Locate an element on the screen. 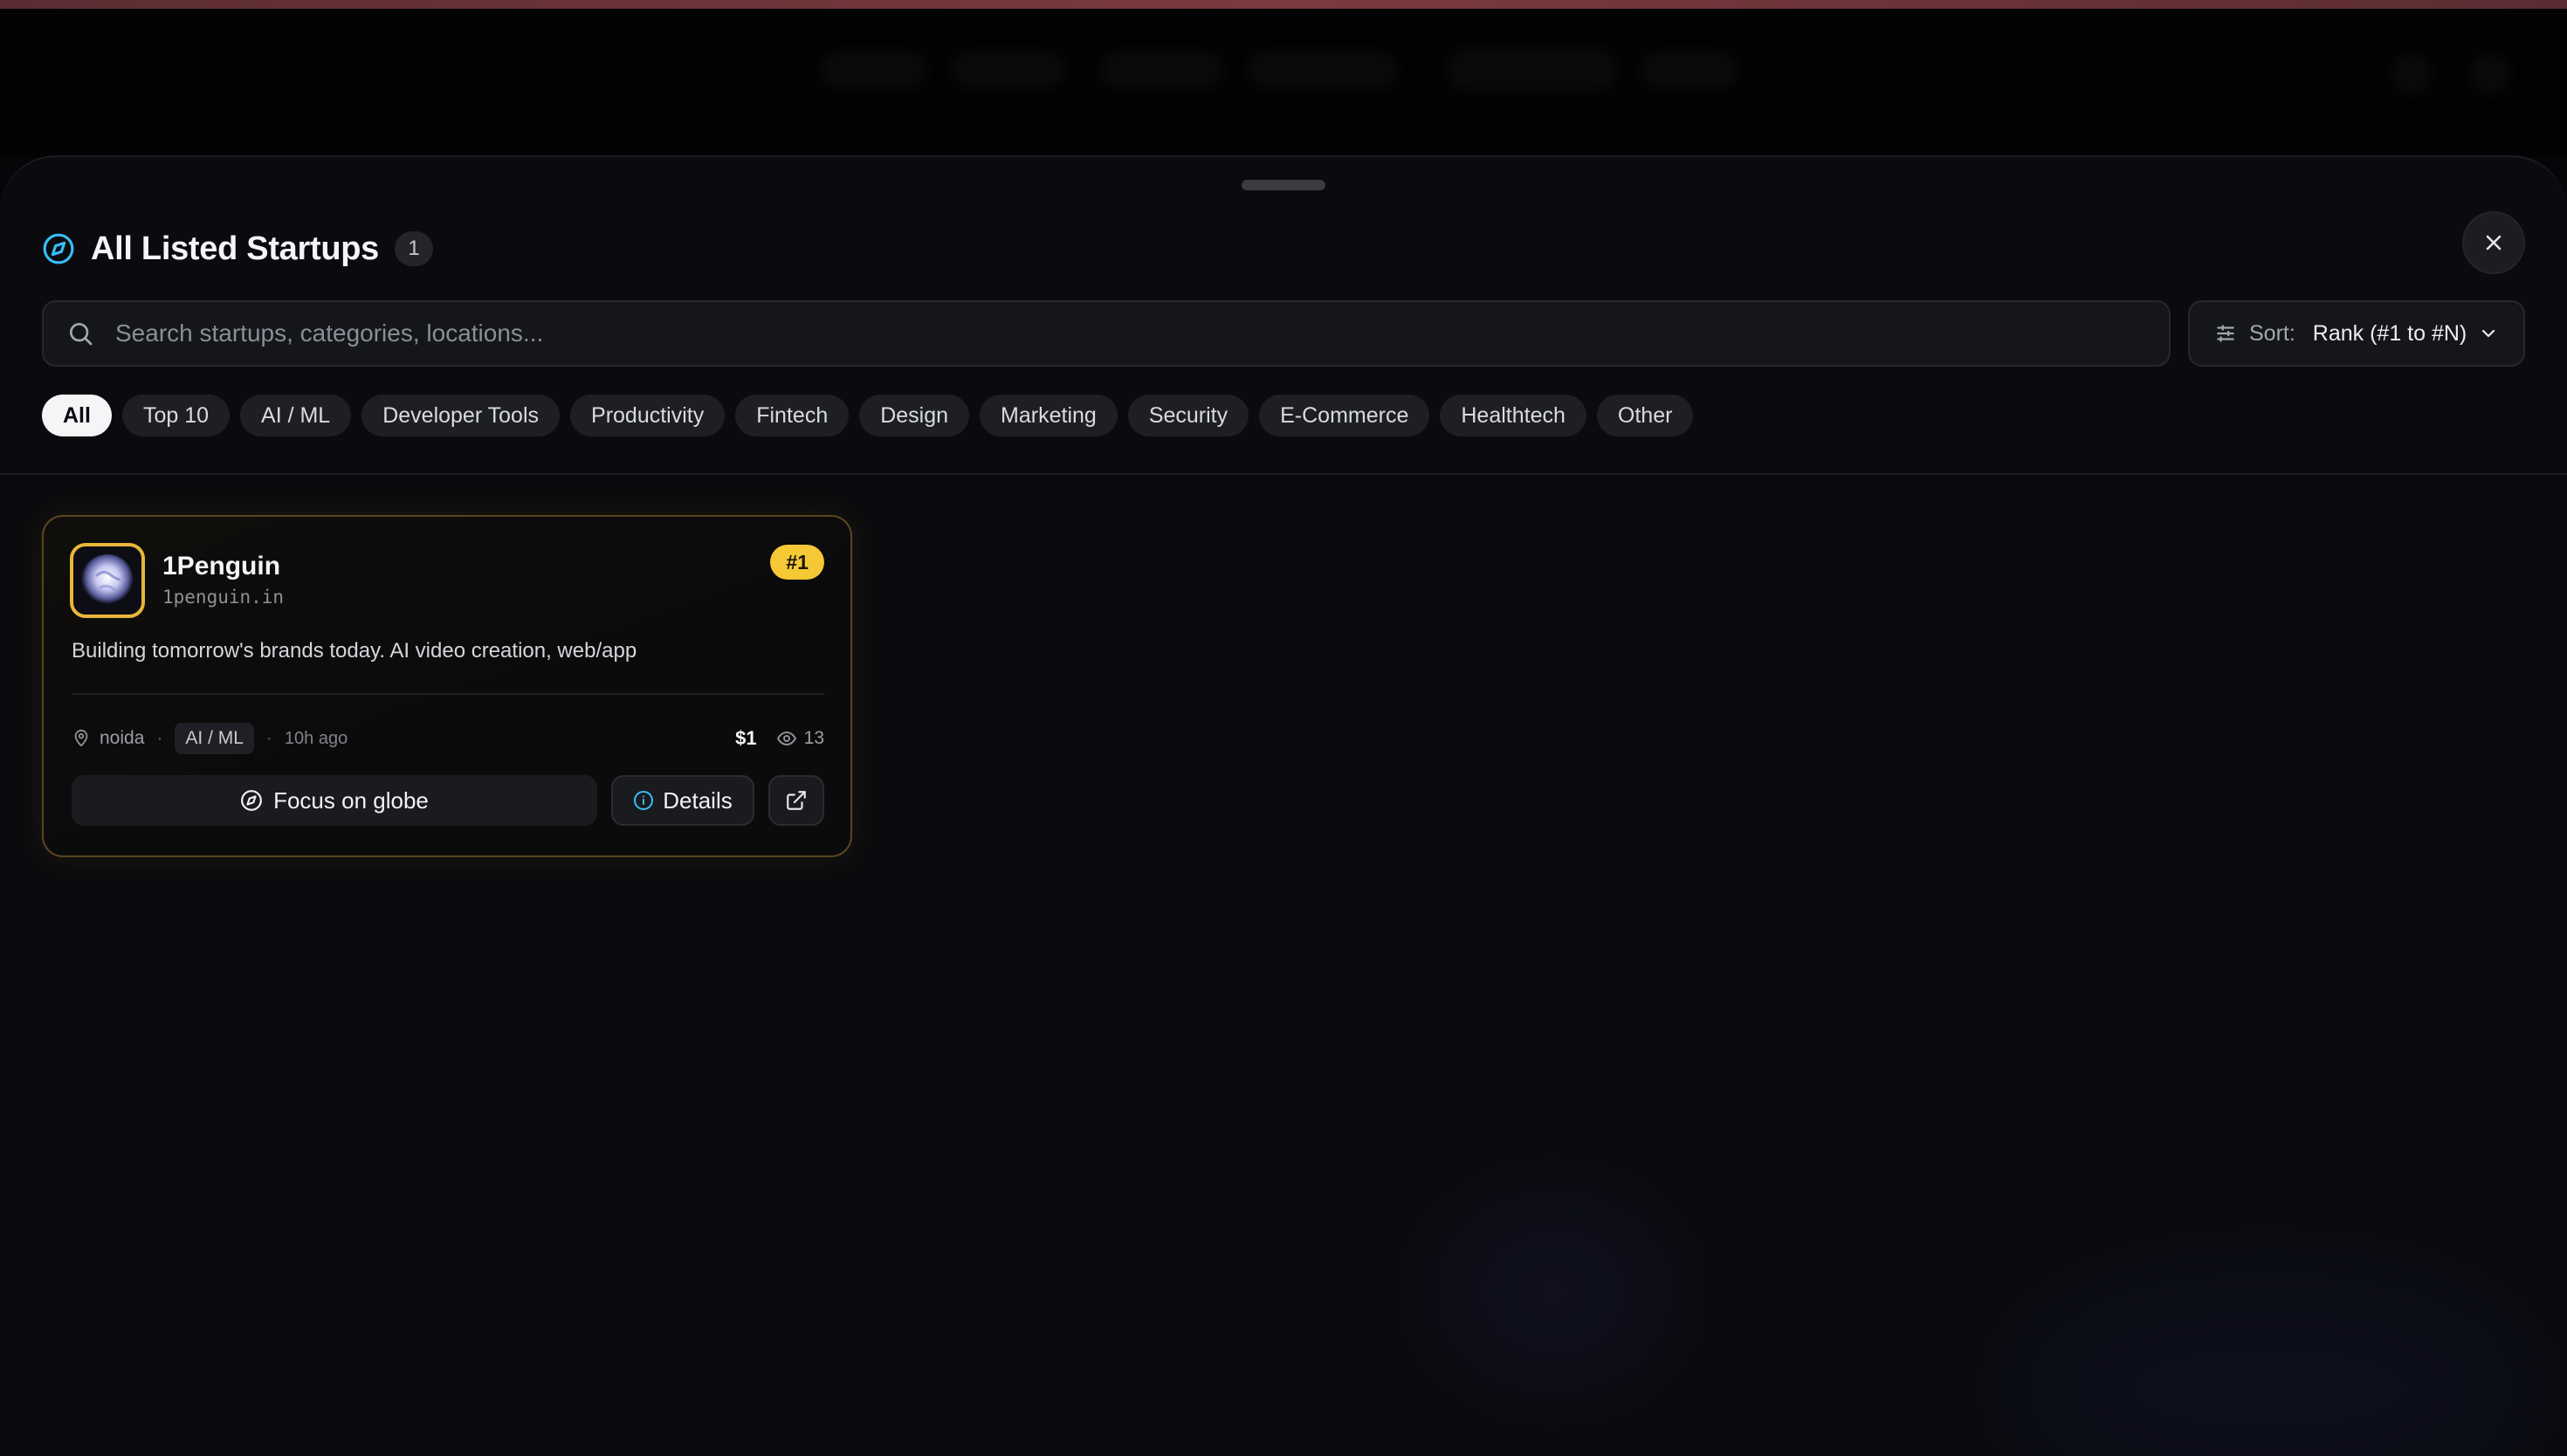 Image resolution: width=2567 pixels, height=1456 pixels. sort-dropdown: Sort: Rank (#1 to #N) is located at coordinates (2356, 333).